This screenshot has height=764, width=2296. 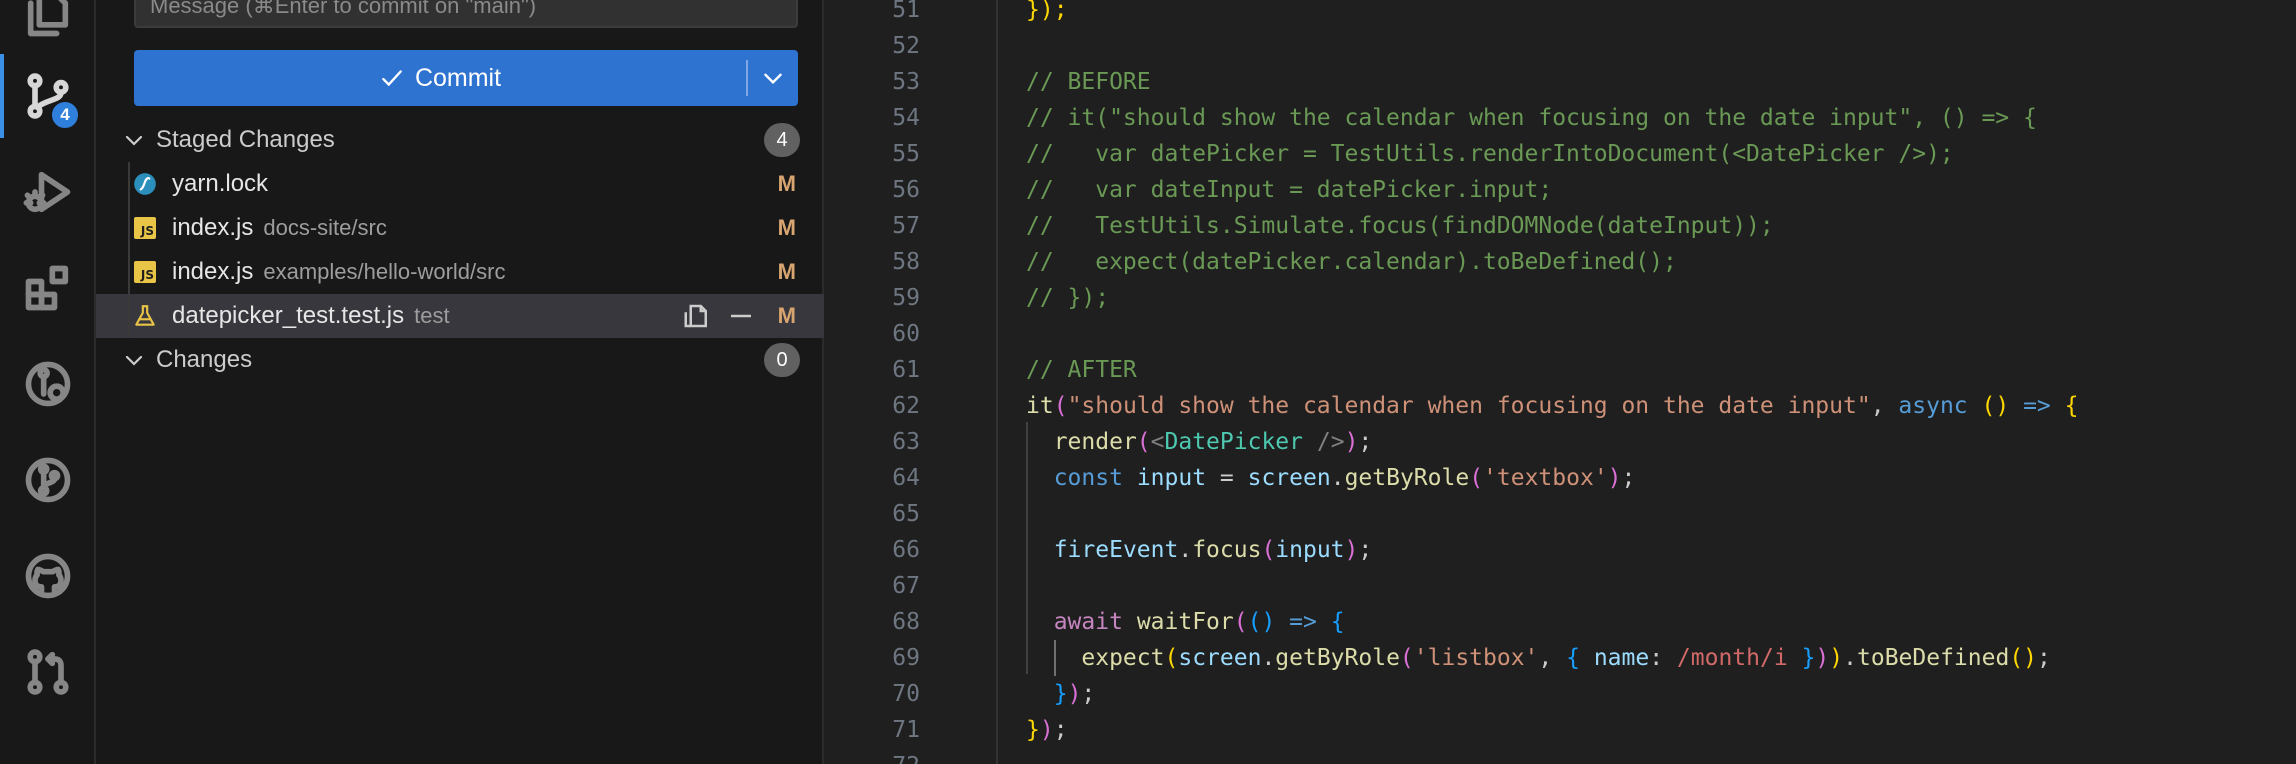 What do you see at coordinates (1123, 658) in the screenshot?
I see `code-token: expect` at bounding box center [1123, 658].